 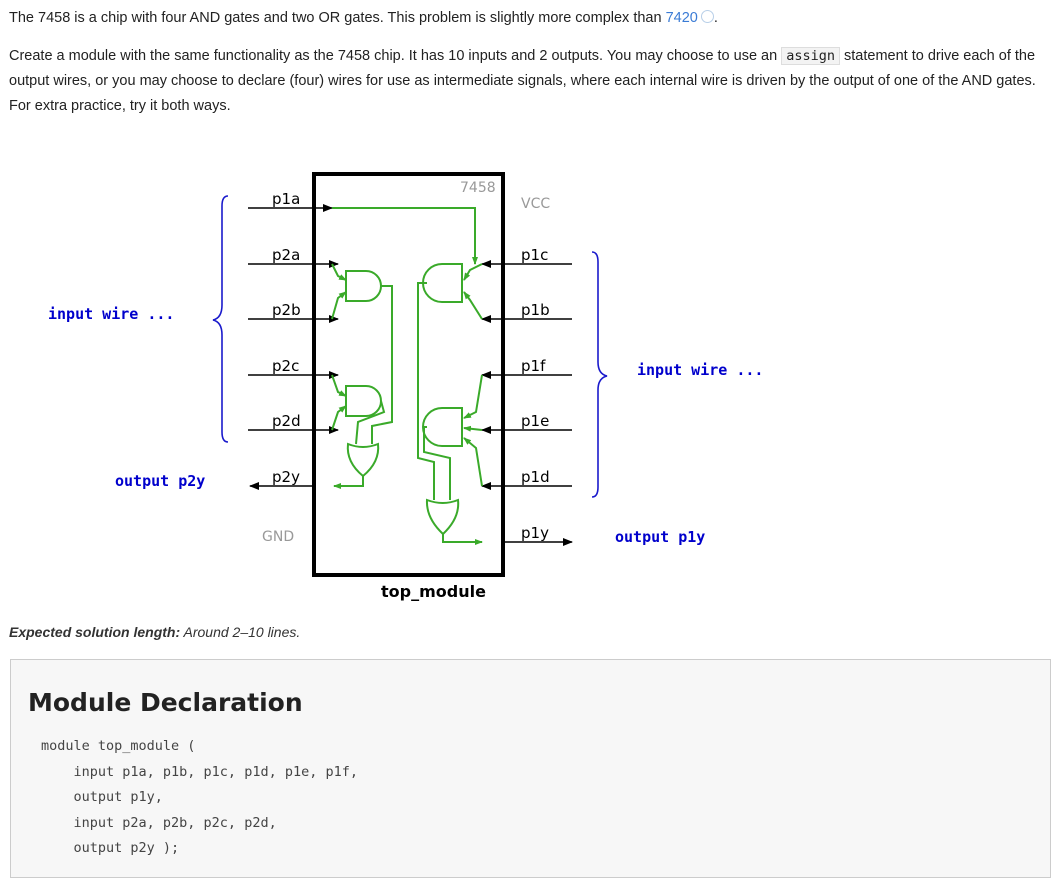 I want to click on pin-p1d: p1d, so click(x=535, y=477).